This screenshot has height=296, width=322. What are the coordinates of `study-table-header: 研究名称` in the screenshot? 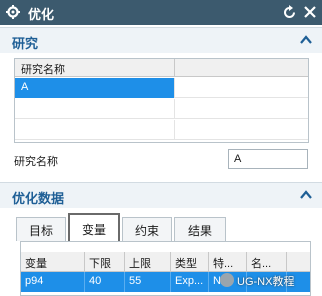 It's located at (161, 68).